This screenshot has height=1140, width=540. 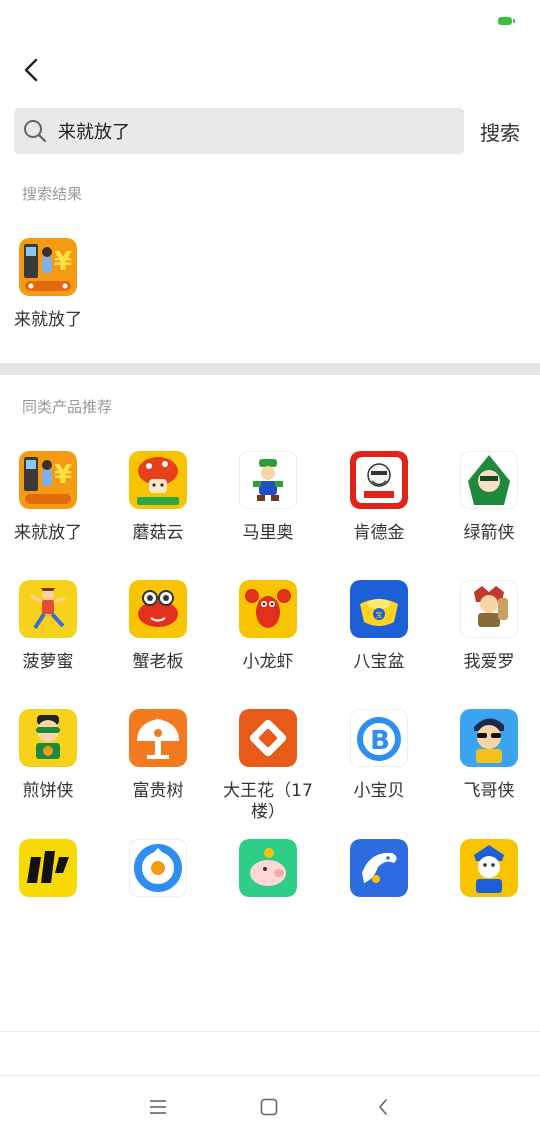 I want to click on svg-text: B, so click(x=380, y=741).